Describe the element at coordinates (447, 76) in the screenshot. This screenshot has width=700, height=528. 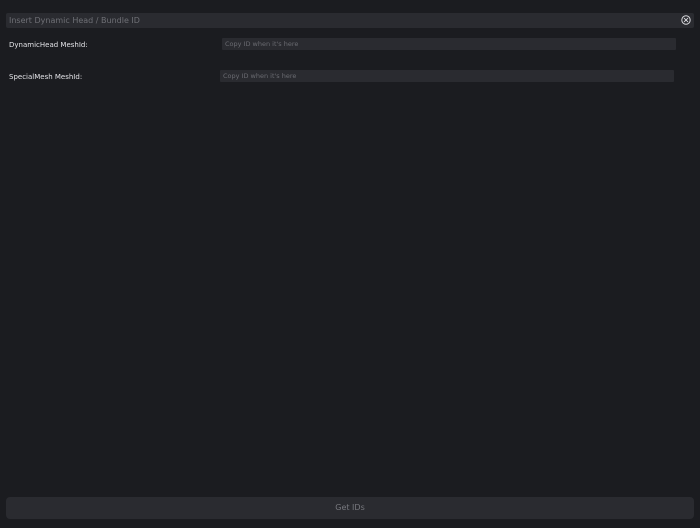
I see `specialmesh-meshid-field` at that location.